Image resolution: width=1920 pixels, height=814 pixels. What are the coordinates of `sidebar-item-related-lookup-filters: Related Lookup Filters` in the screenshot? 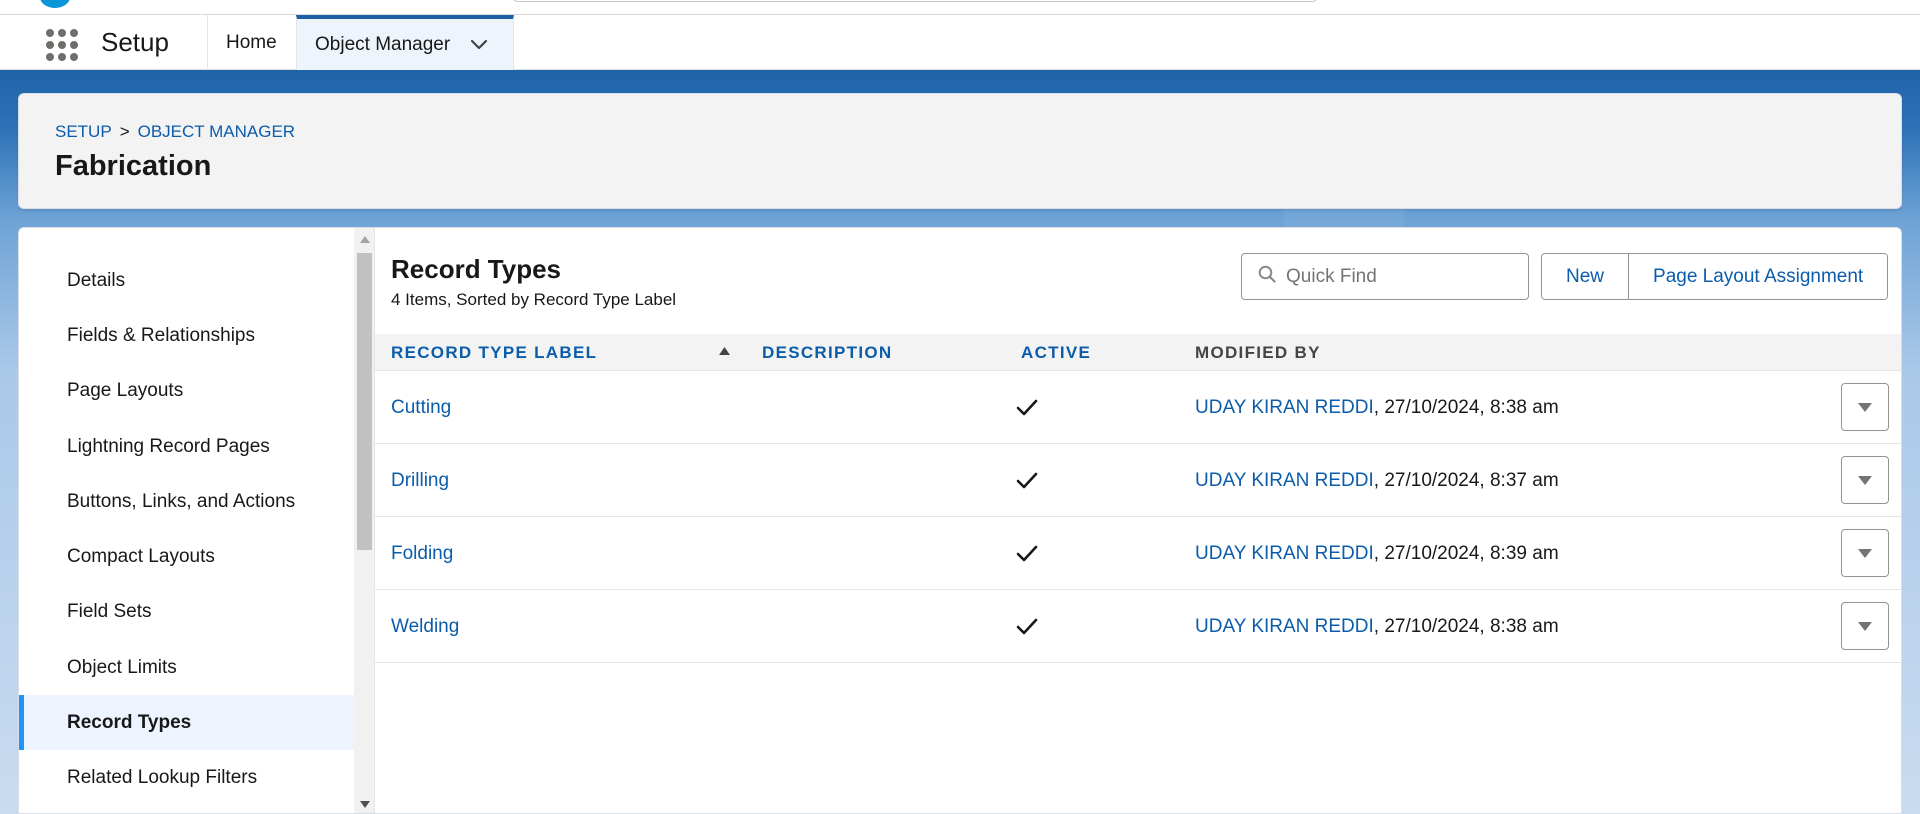 It's located at (186, 777).